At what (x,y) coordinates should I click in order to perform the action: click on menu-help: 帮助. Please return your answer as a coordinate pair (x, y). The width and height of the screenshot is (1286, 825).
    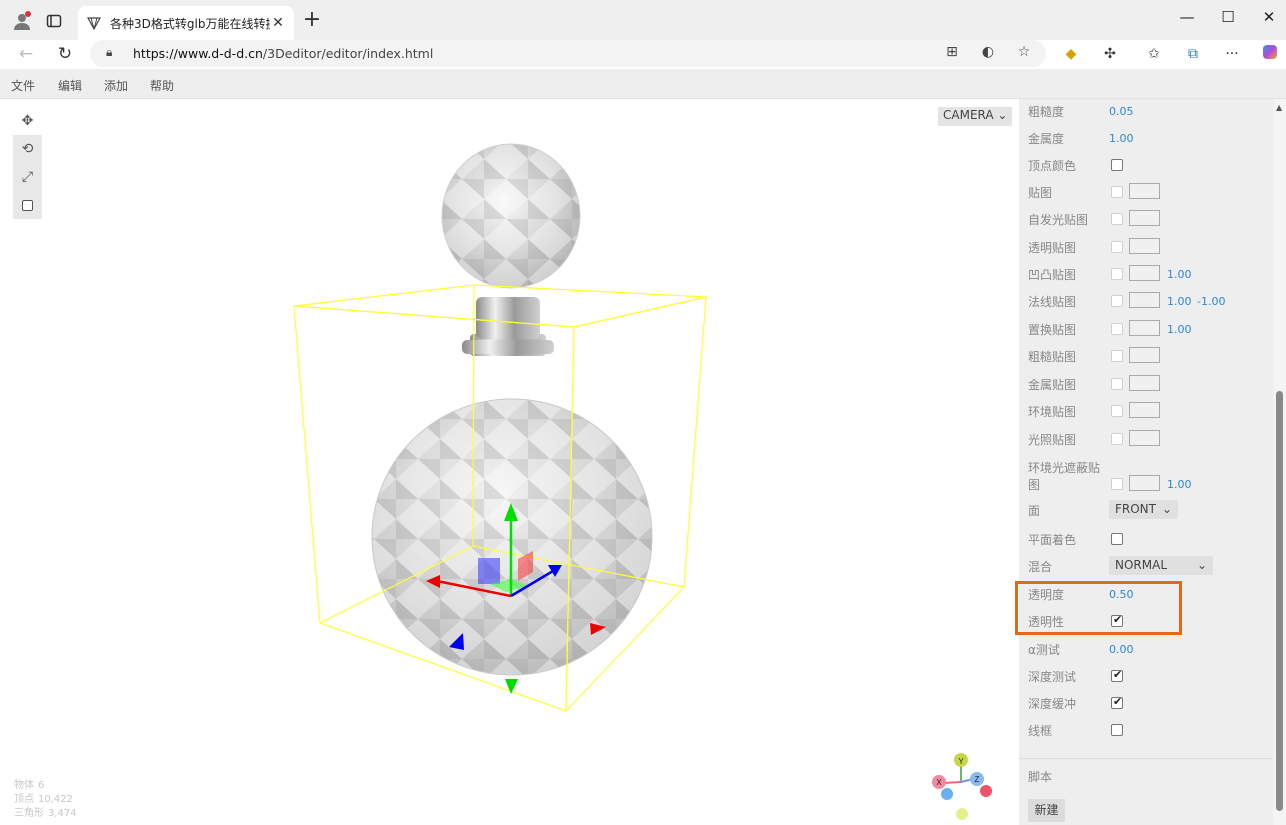
    Looking at the image, I should click on (162, 85).